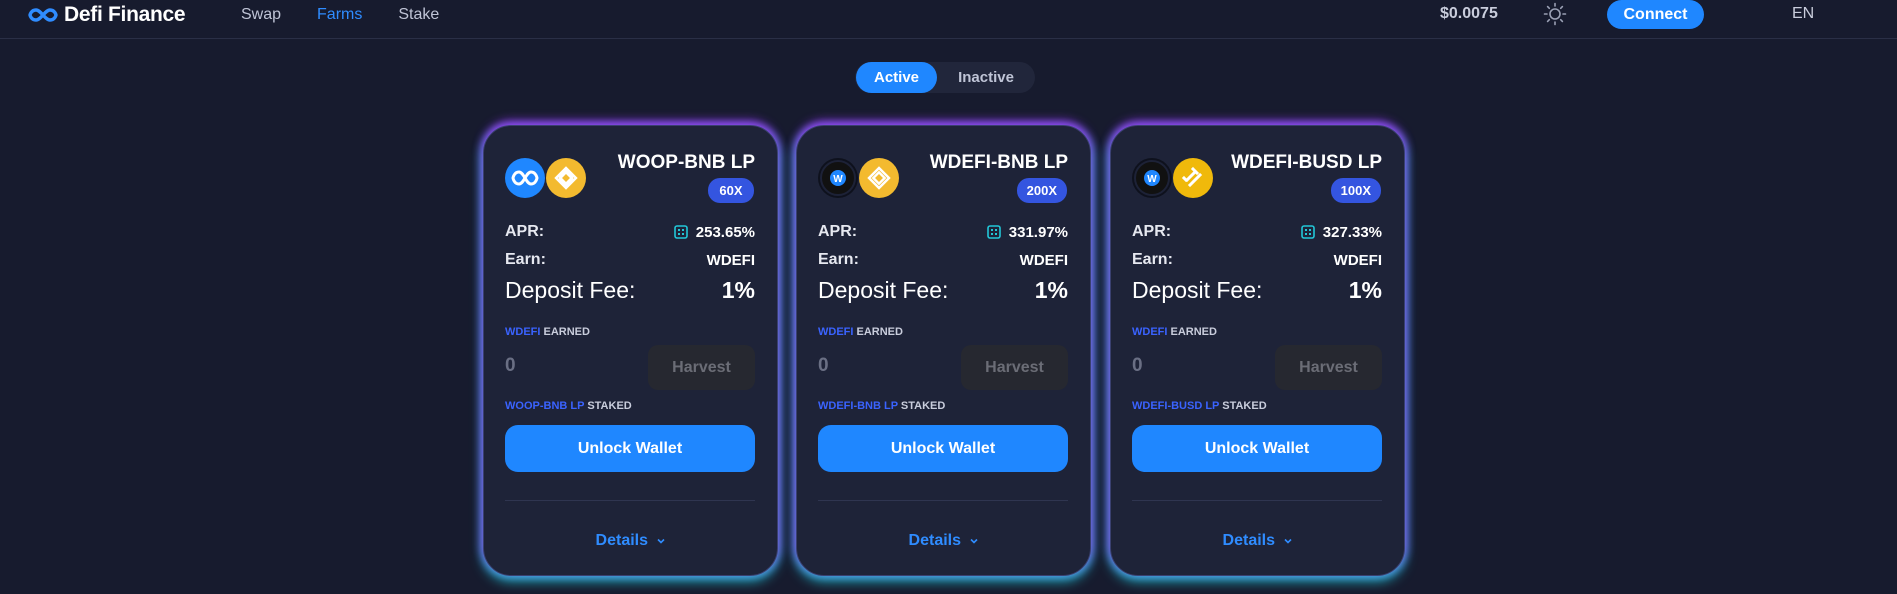 The width and height of the screenshot is (1897, 594). I want to click on apr-row: APR: 327.33%, so click(1257, 232).